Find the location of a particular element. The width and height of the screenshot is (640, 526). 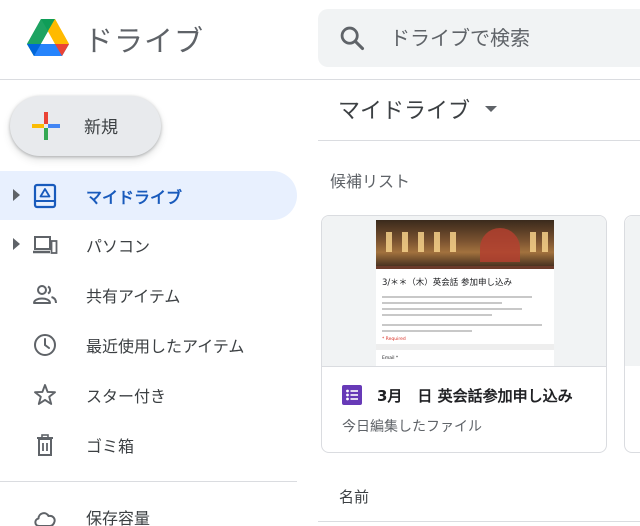

file-thumbnail: 3/＊＊（木）英会話 参加申し込み * Required Email * is located at coordinates (464, 291).